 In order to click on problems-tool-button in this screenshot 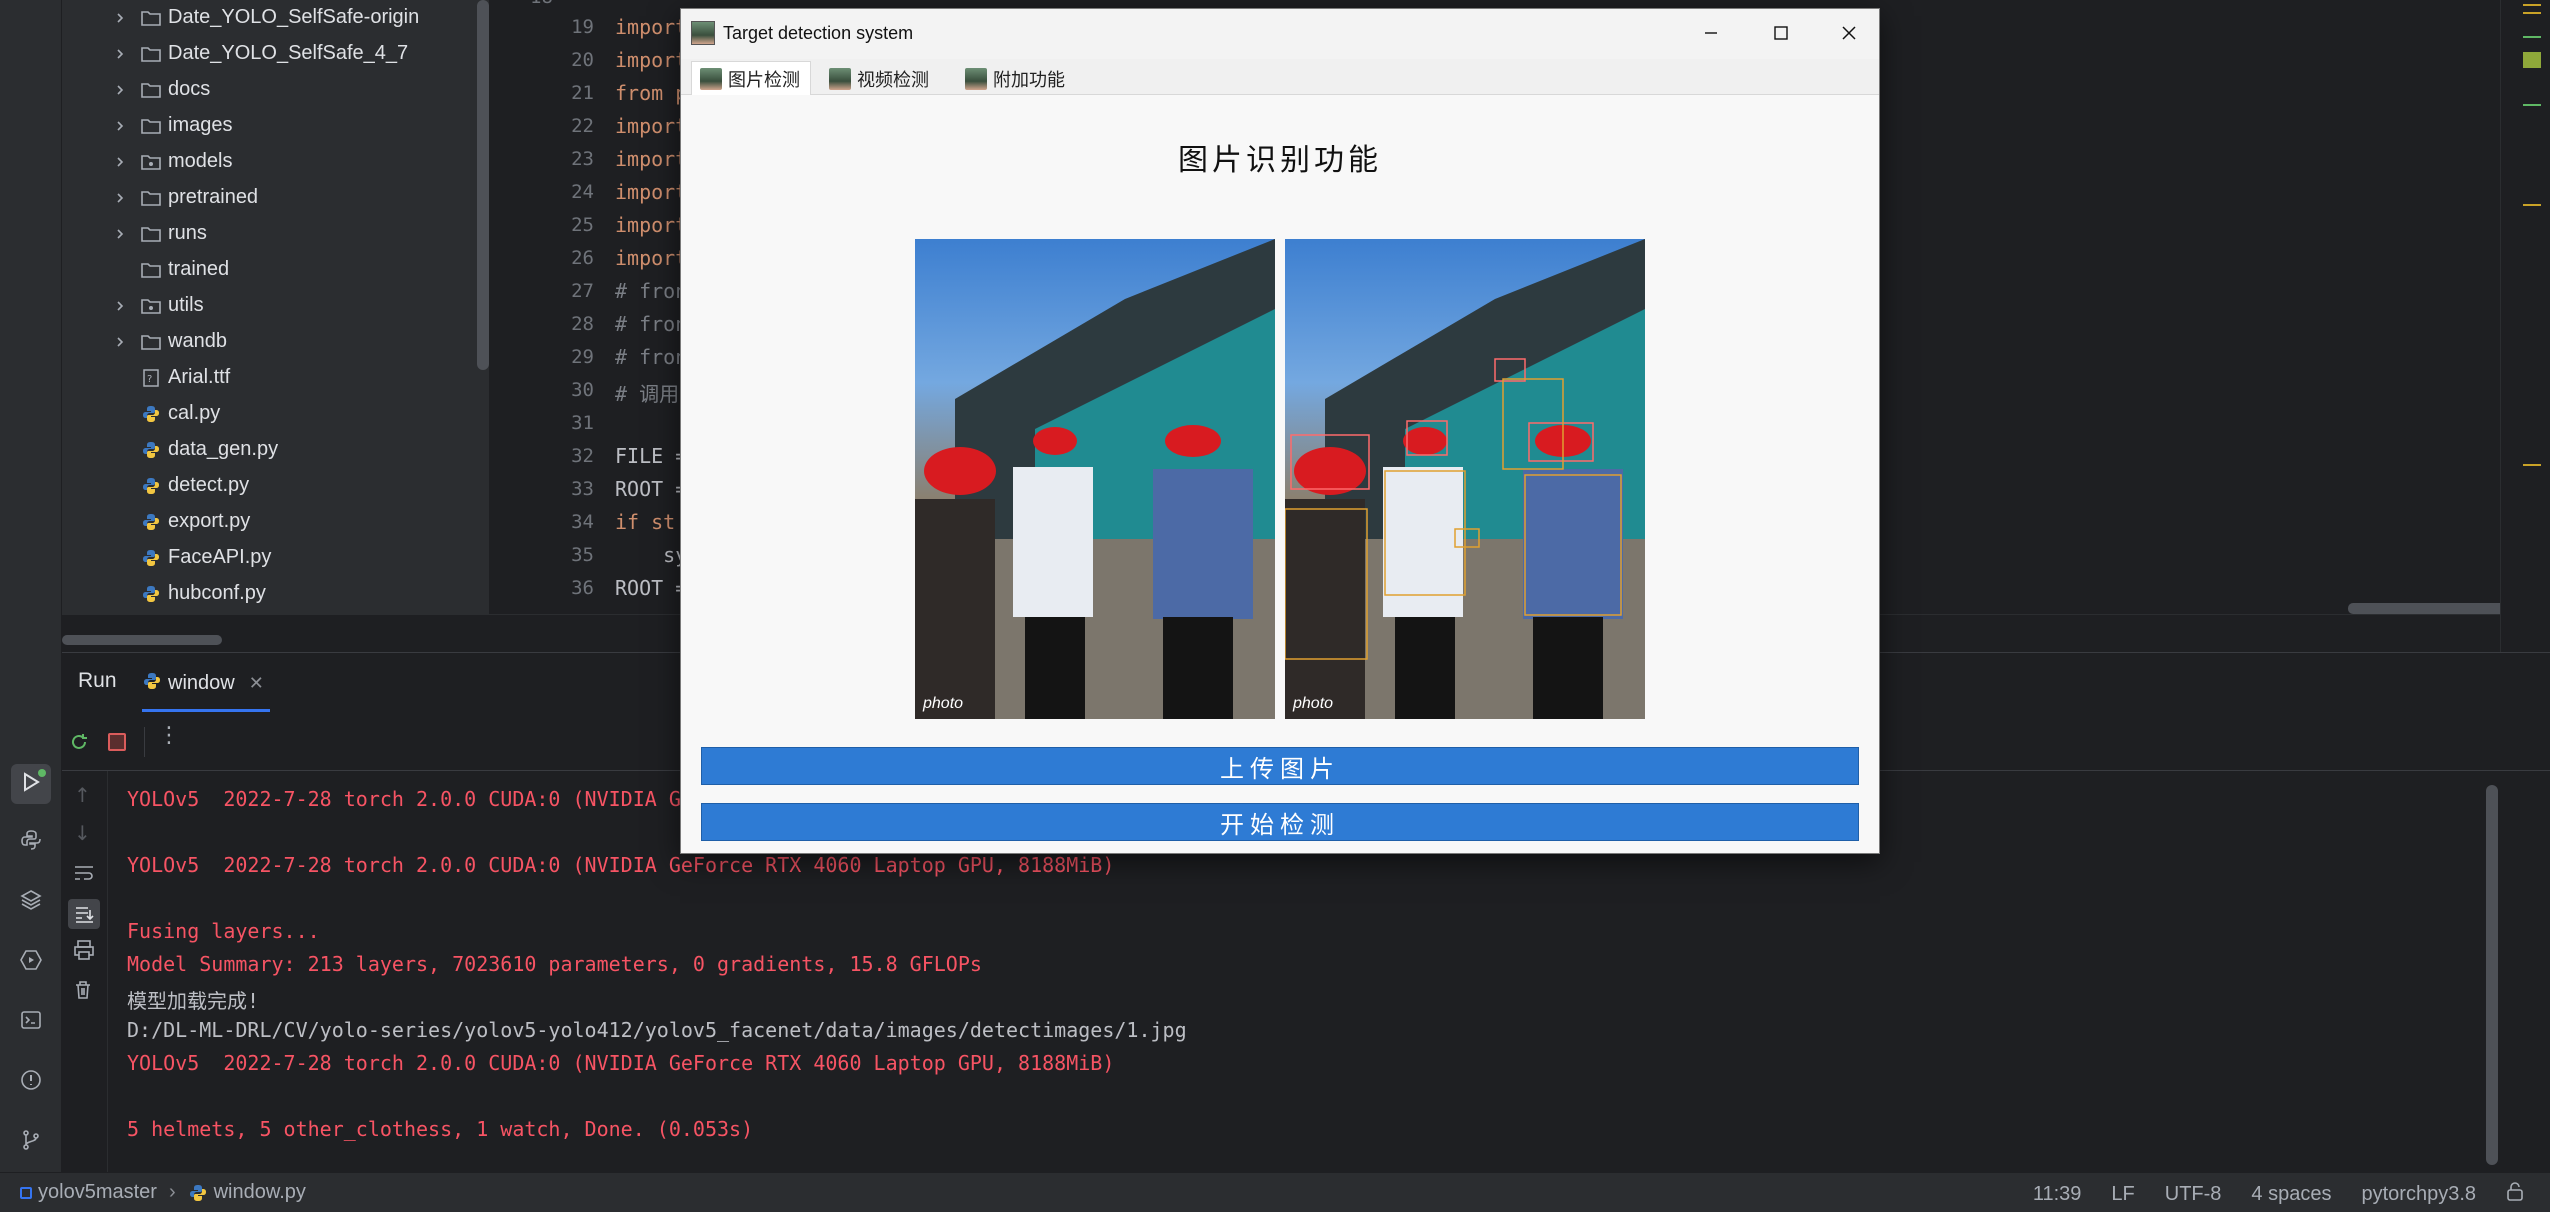, I will do `click(31, 1082)`.